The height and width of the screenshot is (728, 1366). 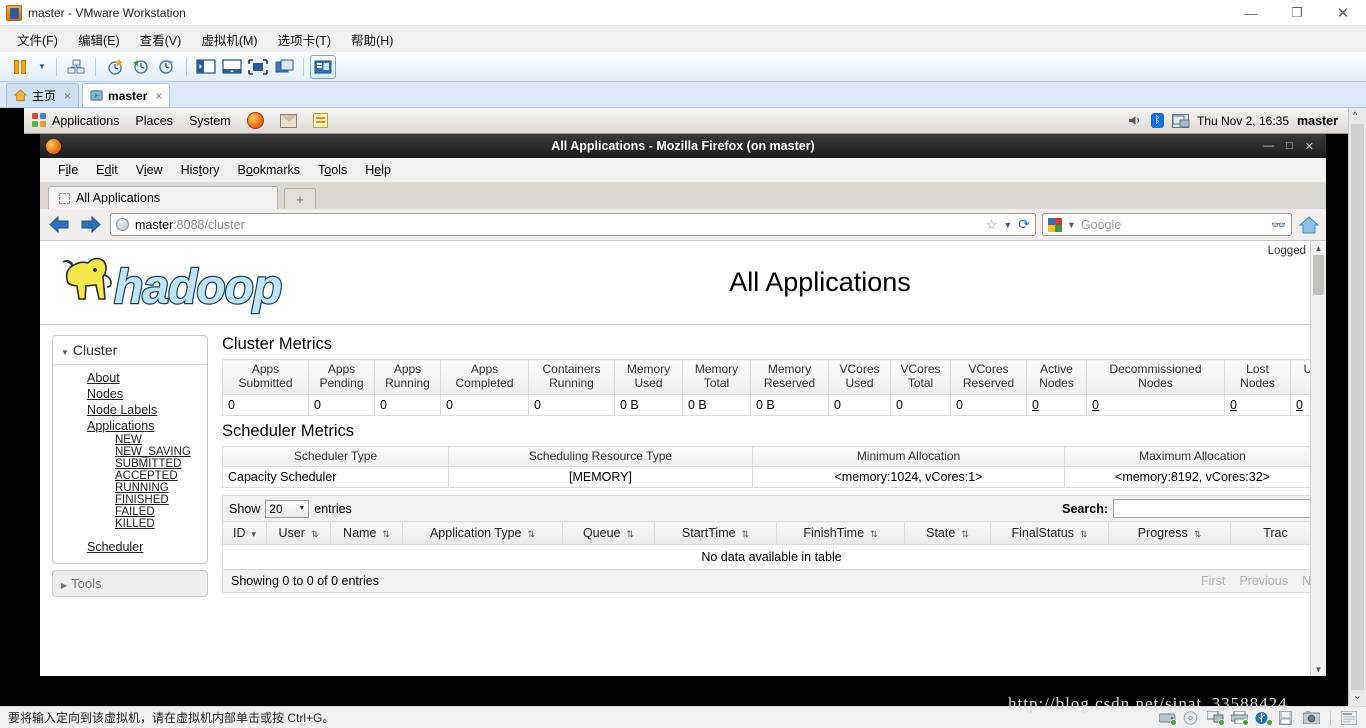 What do you see at coordinates (1311, 717) in the screenshot?
I see `camera-icon` at bounding box center [1311, 717].